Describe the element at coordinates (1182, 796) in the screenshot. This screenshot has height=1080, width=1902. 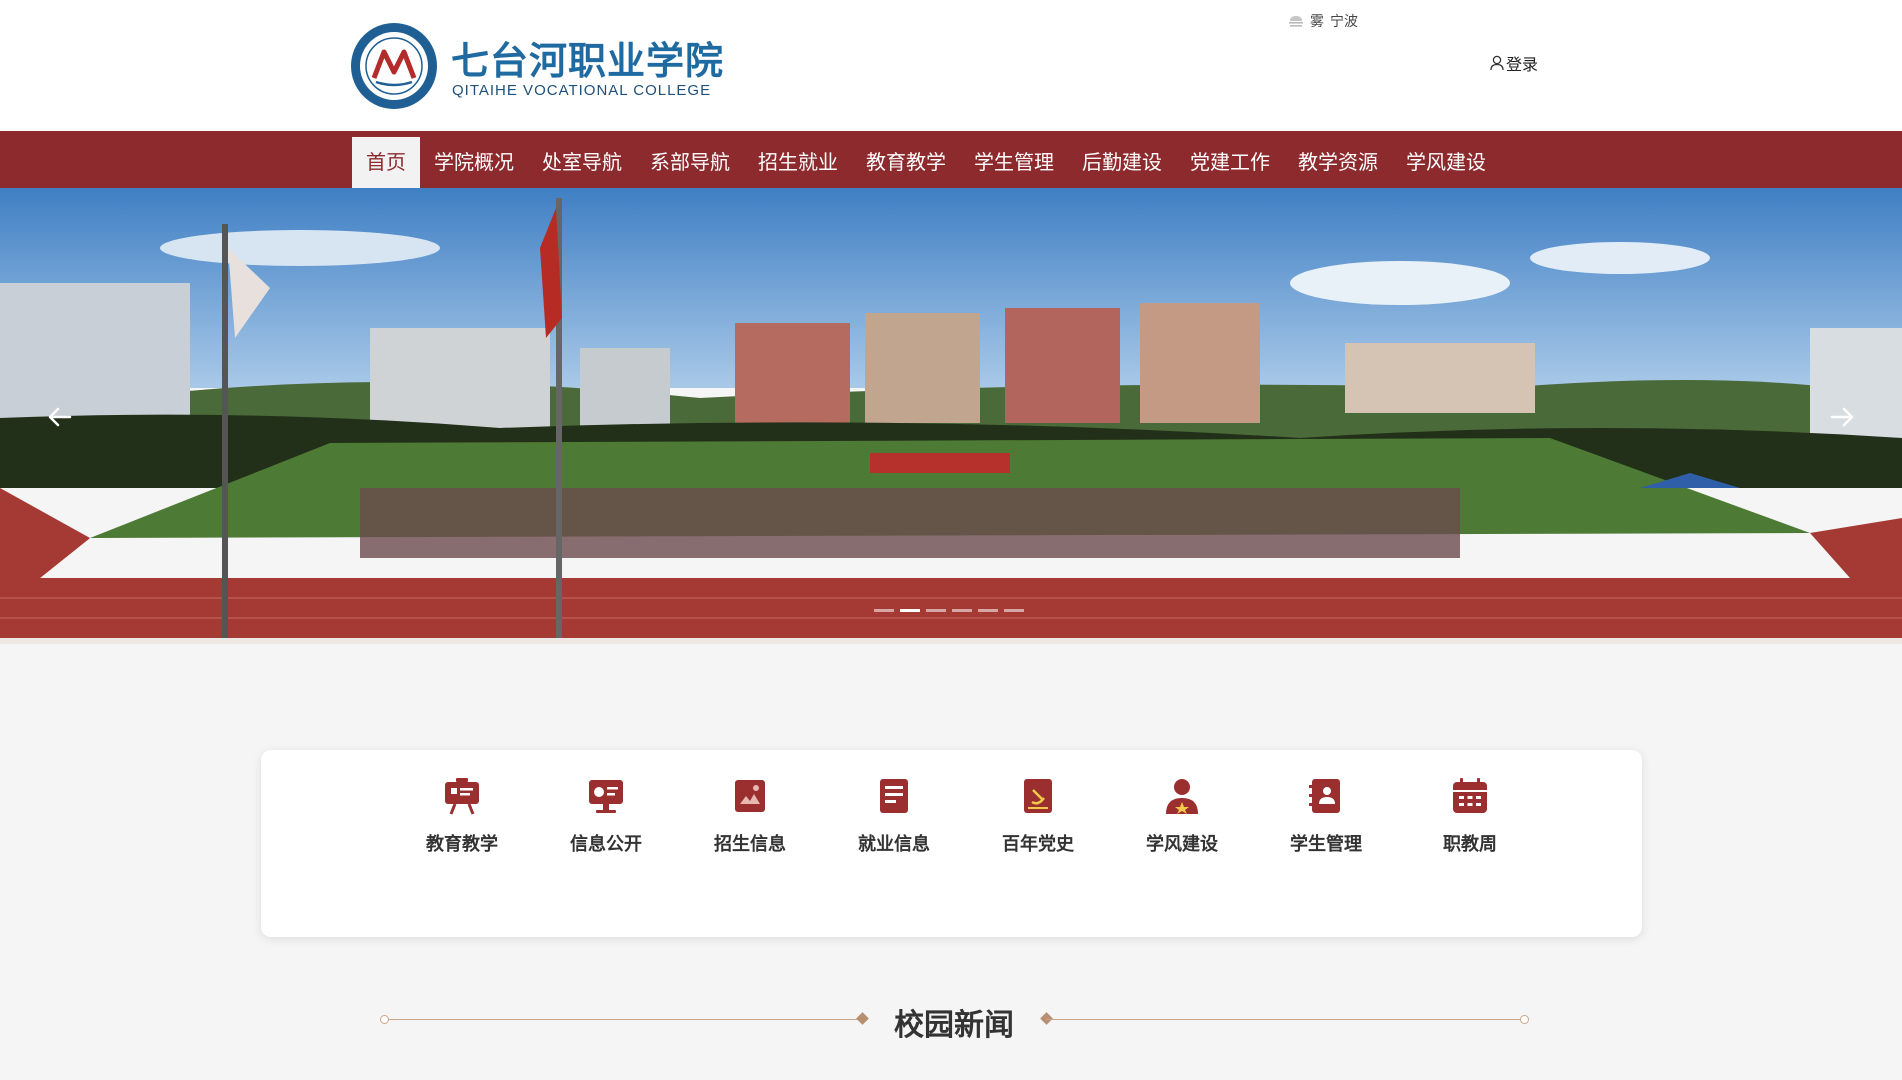
I see `student-icon` at that location.